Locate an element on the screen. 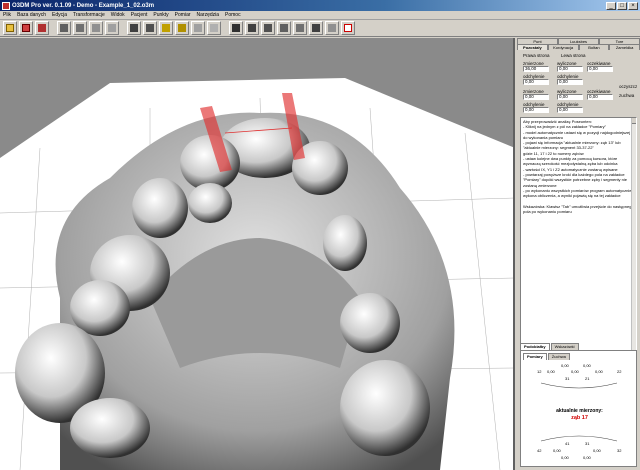  memo-scrollbar is located at coordinates (633, 246).